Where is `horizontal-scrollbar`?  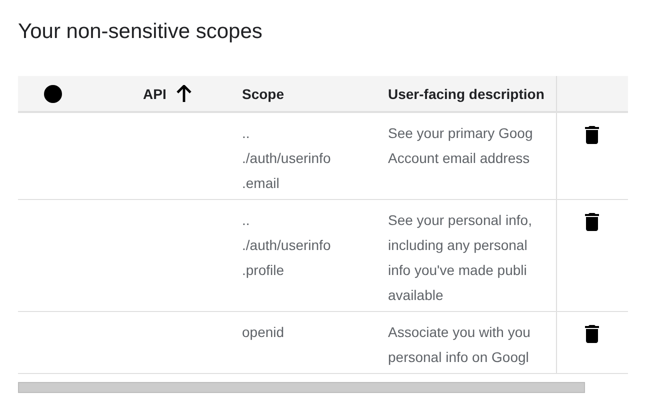 horizontal-scrollbar is located at coordinates (301, 387).